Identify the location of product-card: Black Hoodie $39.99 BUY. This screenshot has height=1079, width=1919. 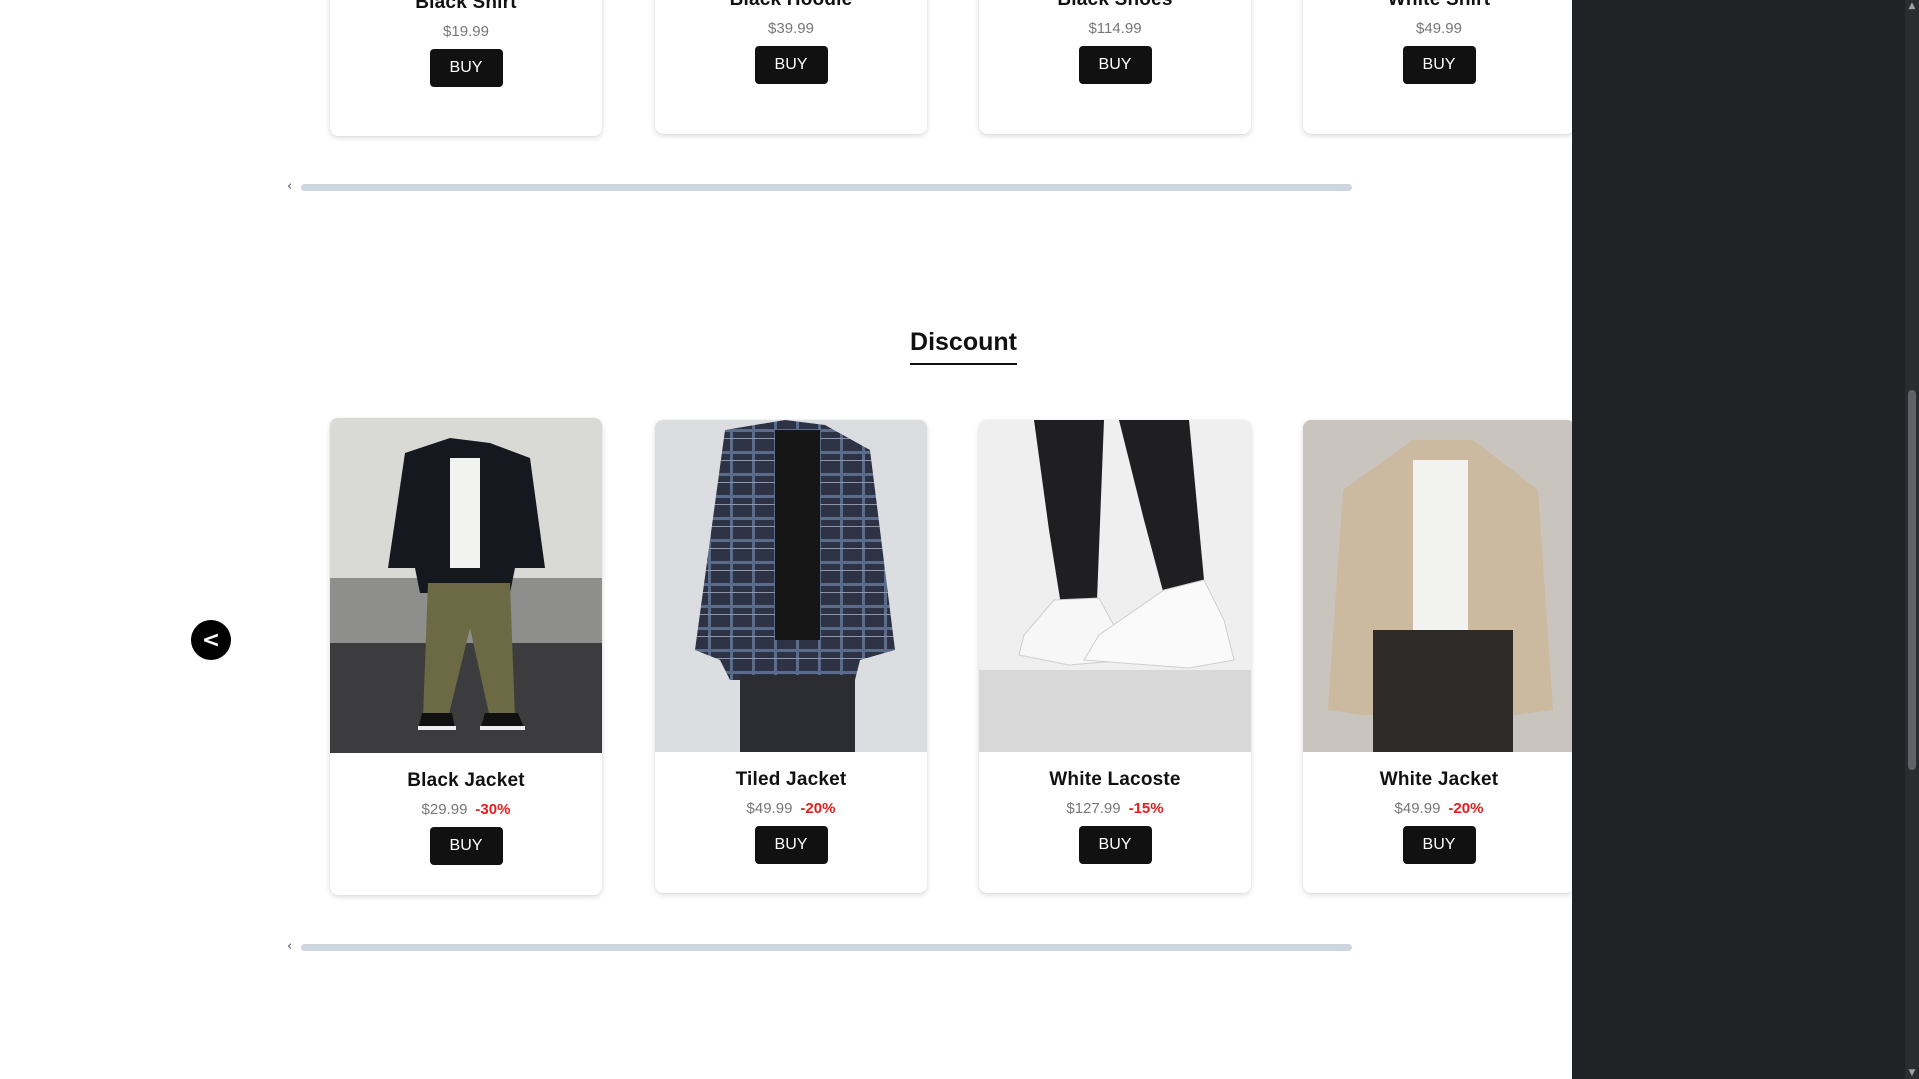
(791, 67).